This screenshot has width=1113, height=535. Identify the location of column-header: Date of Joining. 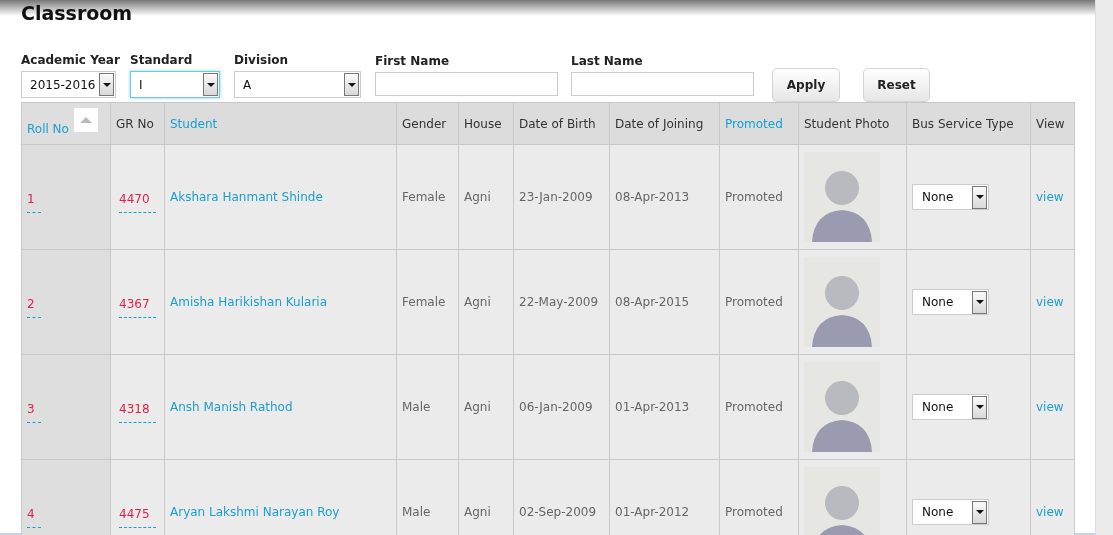
(659, 123).